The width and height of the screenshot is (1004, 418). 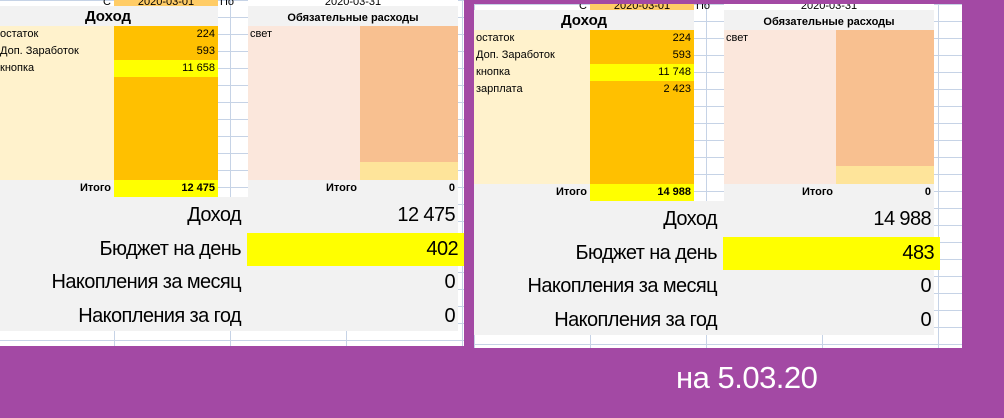 What do you see at coordinates (426, 215) in the screenshot?
I see `summary-value: 12 475` at bounding box center [426, 215].